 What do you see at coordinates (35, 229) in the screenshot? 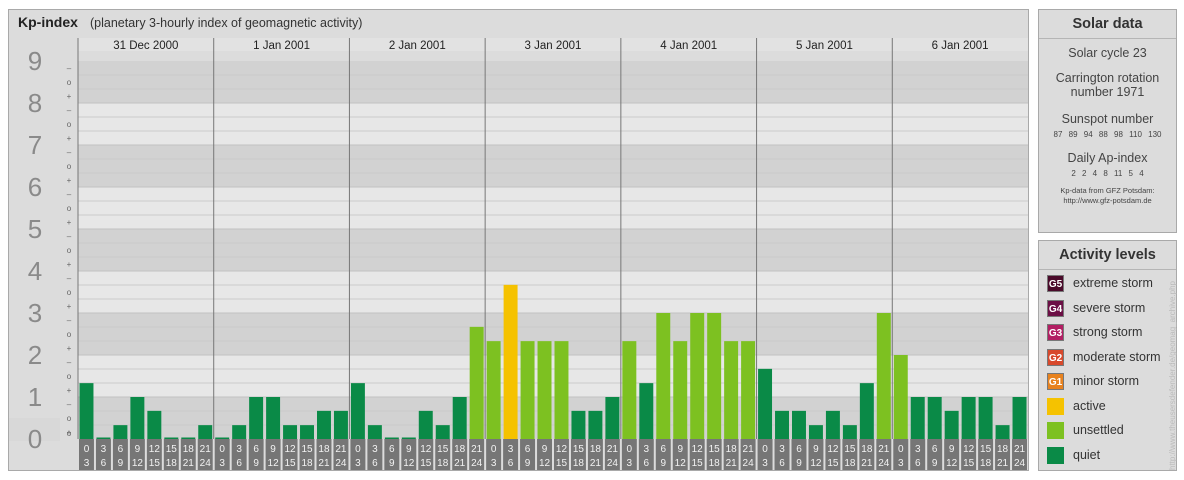
I see `y-axis-label: 5` at bounding box center [35, 229].